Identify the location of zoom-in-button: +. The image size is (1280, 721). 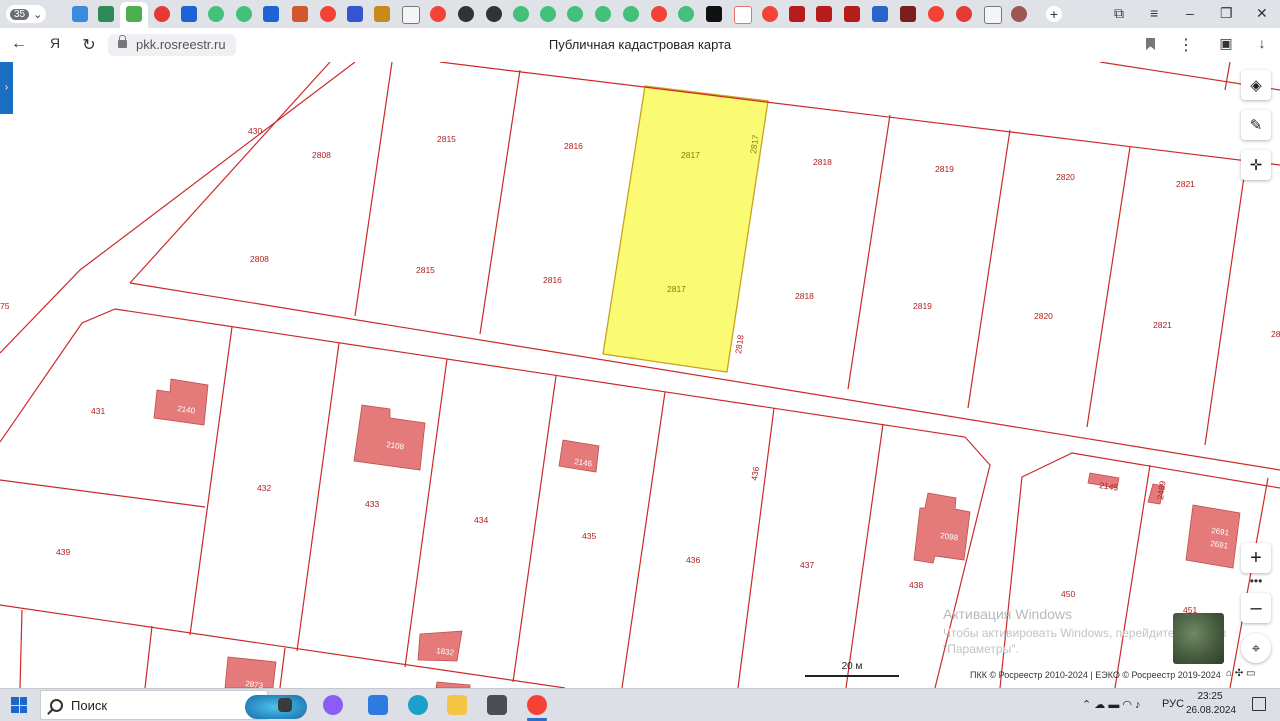
(1256, 558).